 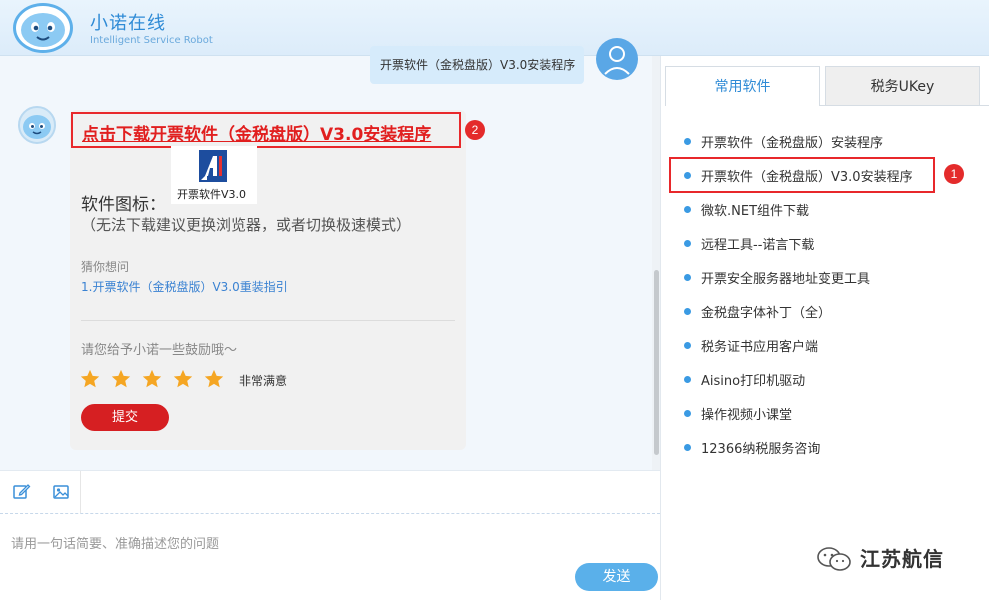 I want to click on send-button: 发送, so click(x=616, y=577).